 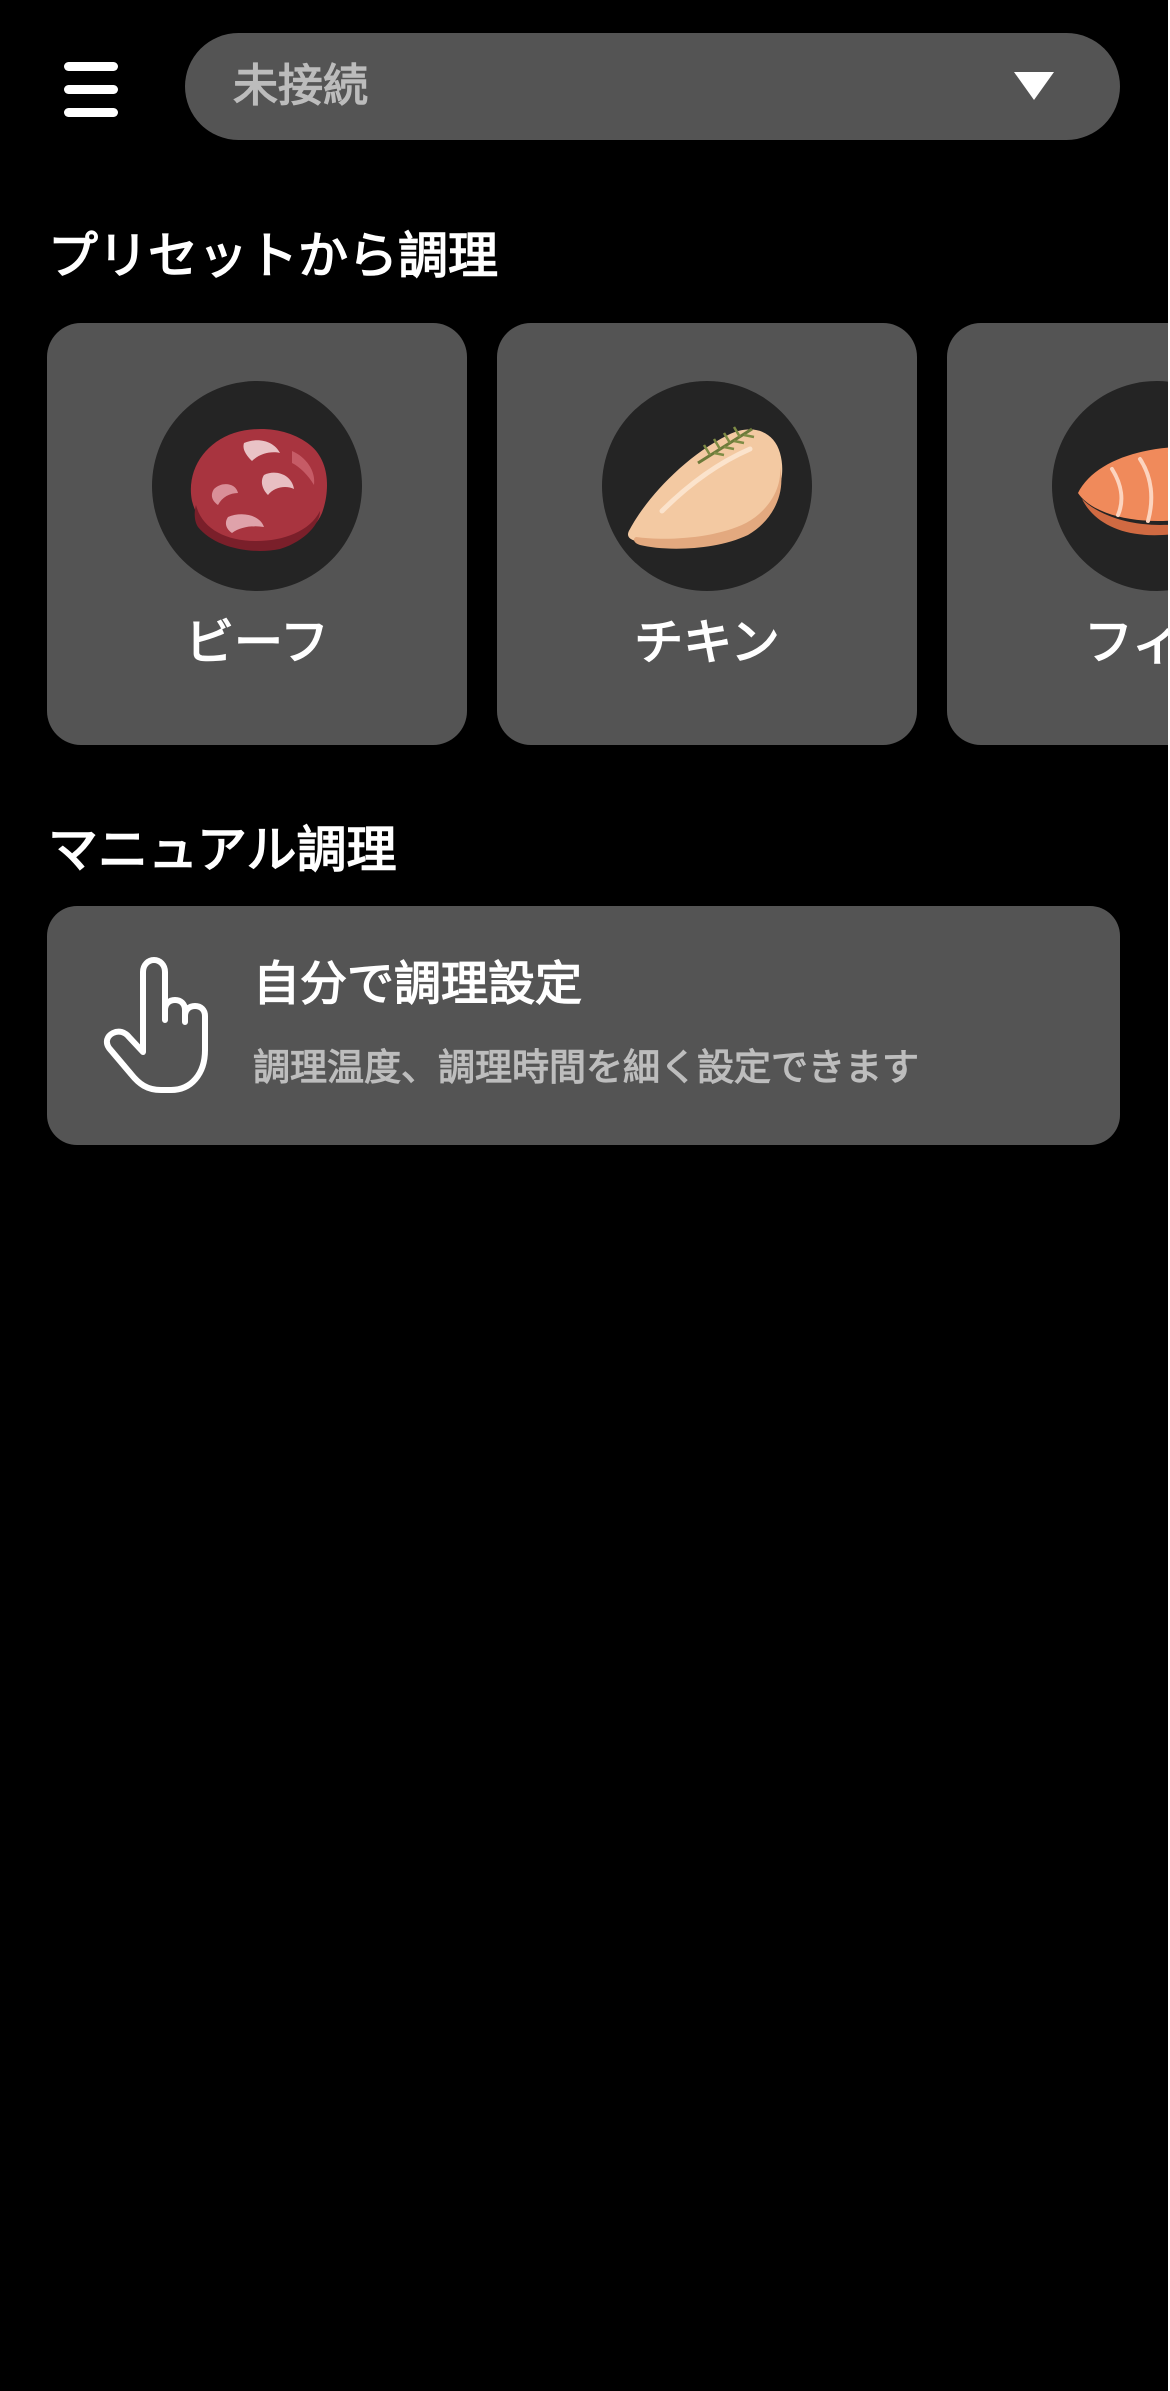 What do you see at coordinates (1110, 486) in the screenshot?
I see `fish-image` at bounding box center [1110, 486].